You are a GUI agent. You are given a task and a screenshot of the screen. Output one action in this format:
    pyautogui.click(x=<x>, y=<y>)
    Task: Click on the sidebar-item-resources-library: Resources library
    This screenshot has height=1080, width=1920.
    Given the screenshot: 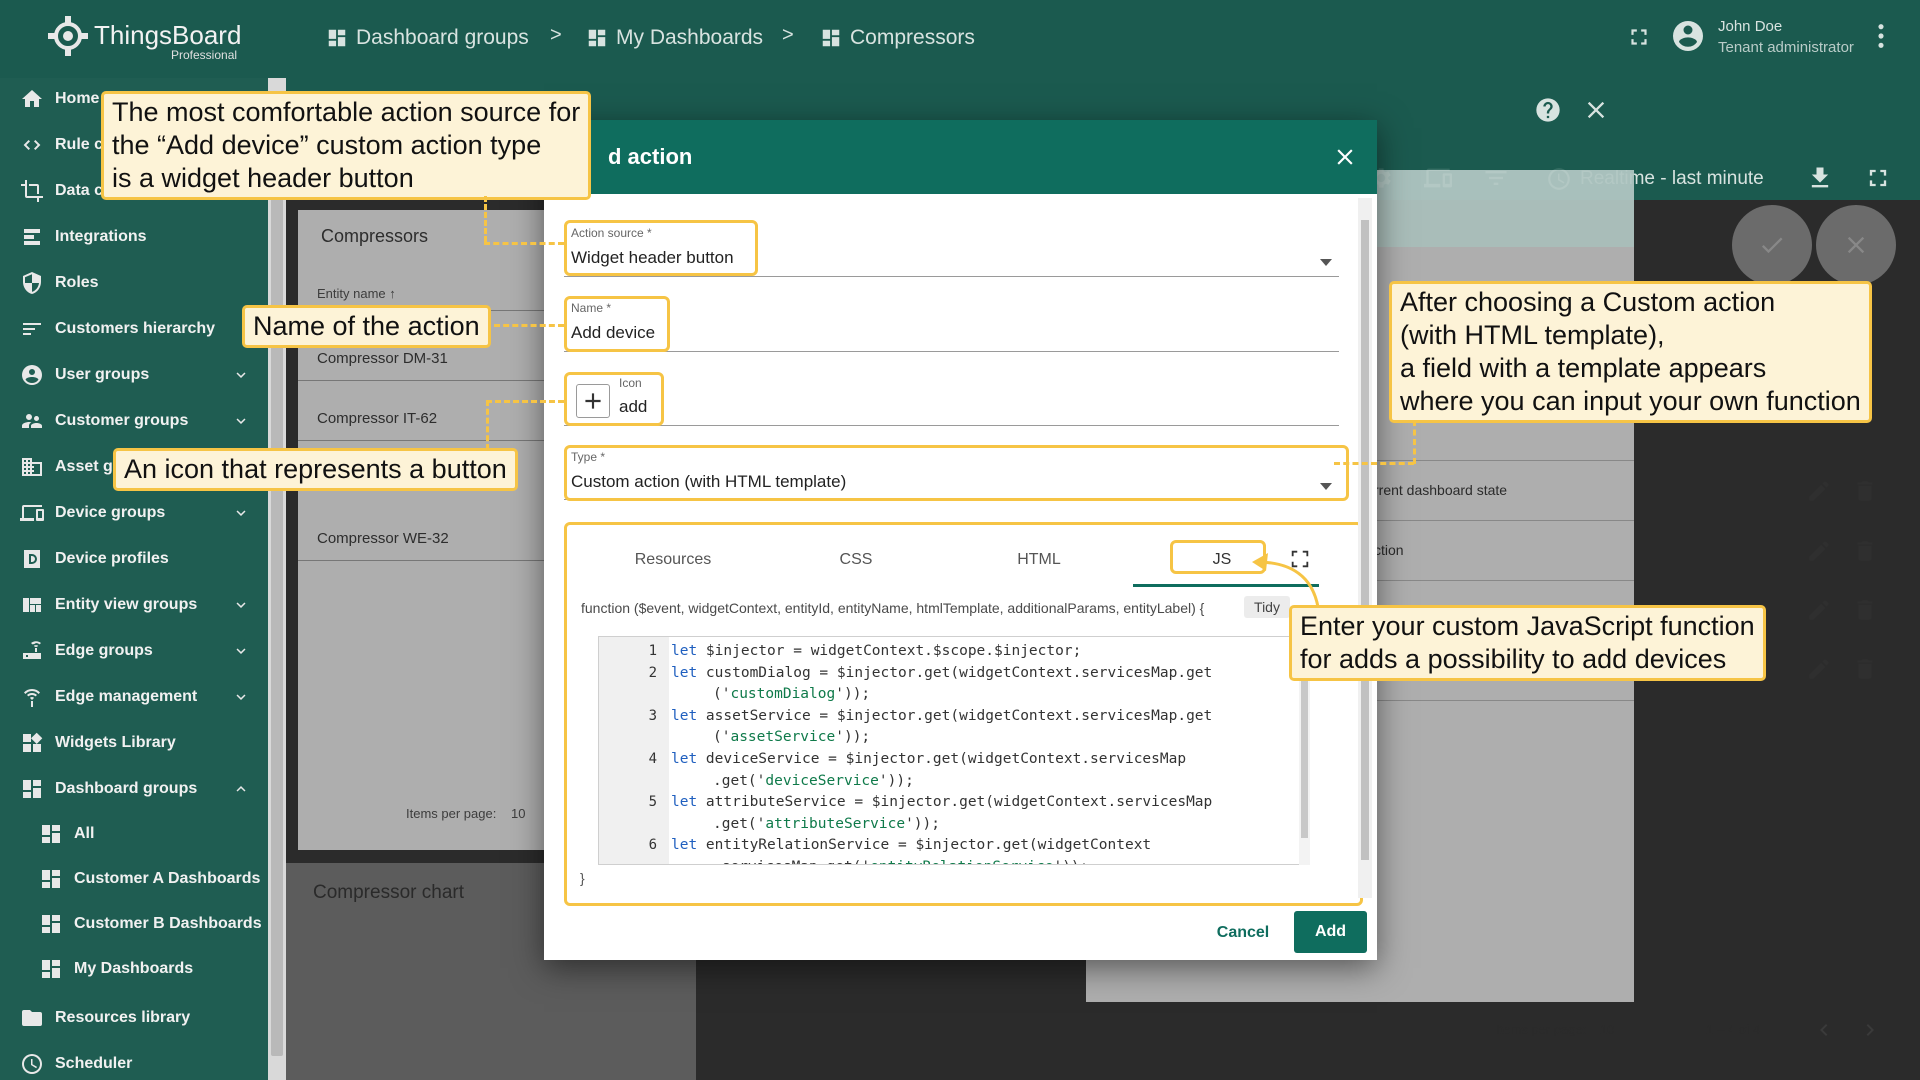 What is the action you would take?
    pyautogui.click(x=134, y=1018)
    